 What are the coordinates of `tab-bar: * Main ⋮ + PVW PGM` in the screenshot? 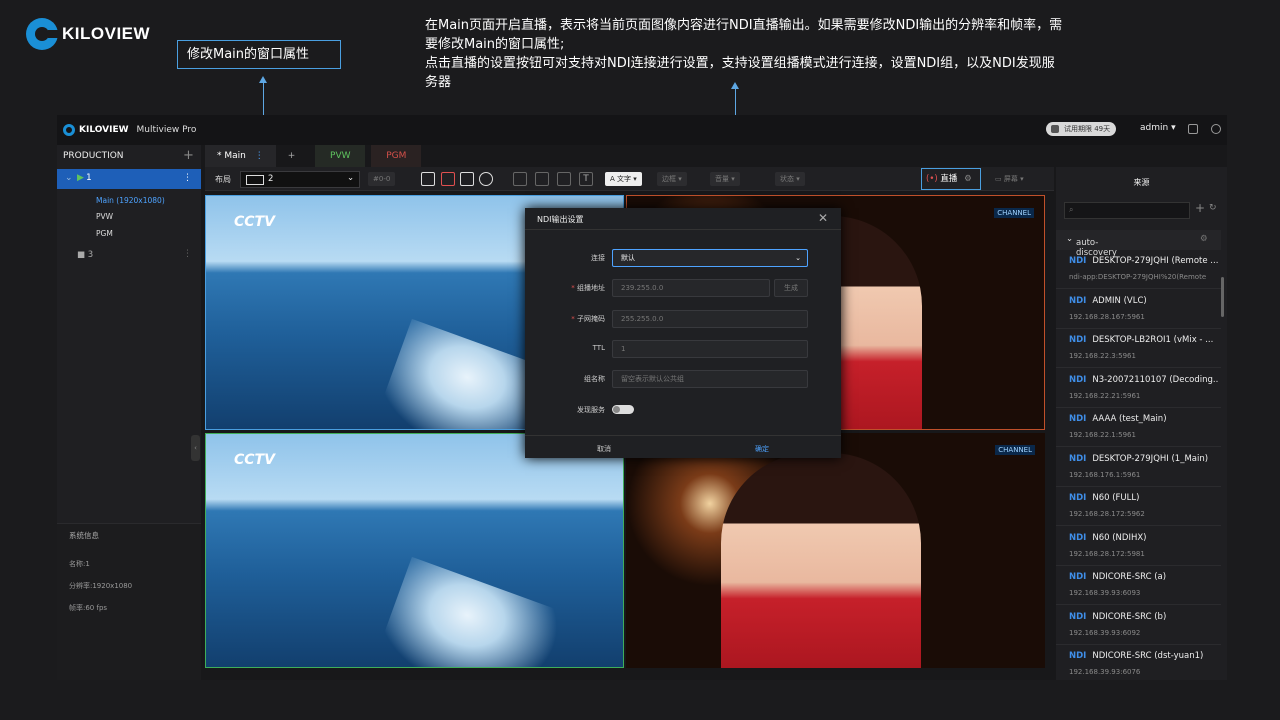 It's located at (705, 156).